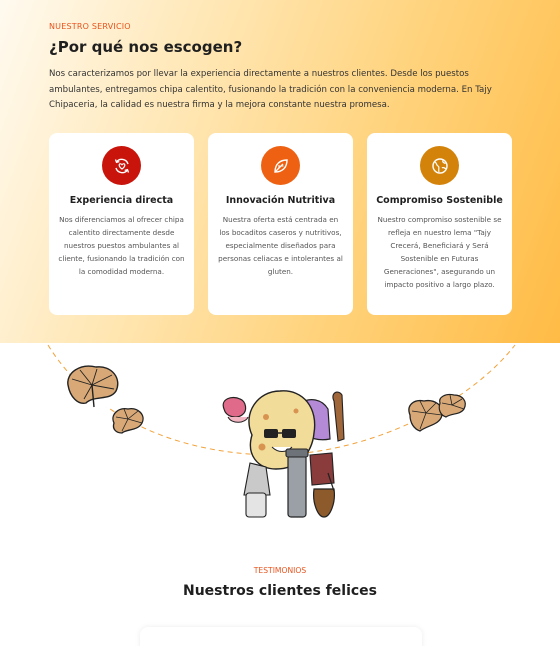  Describe the element at coordinates (283, 454) in the screenshot. I see `chipa-mascot-icon` at that location.